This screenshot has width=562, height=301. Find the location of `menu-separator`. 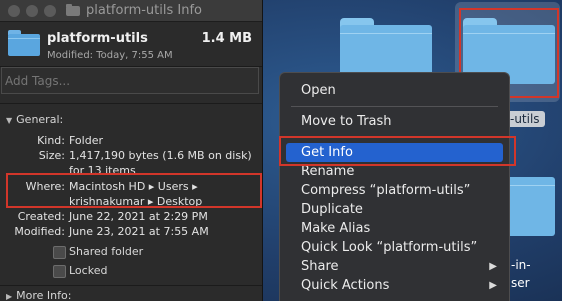

menu-separator is located at coordinates (394, 106).